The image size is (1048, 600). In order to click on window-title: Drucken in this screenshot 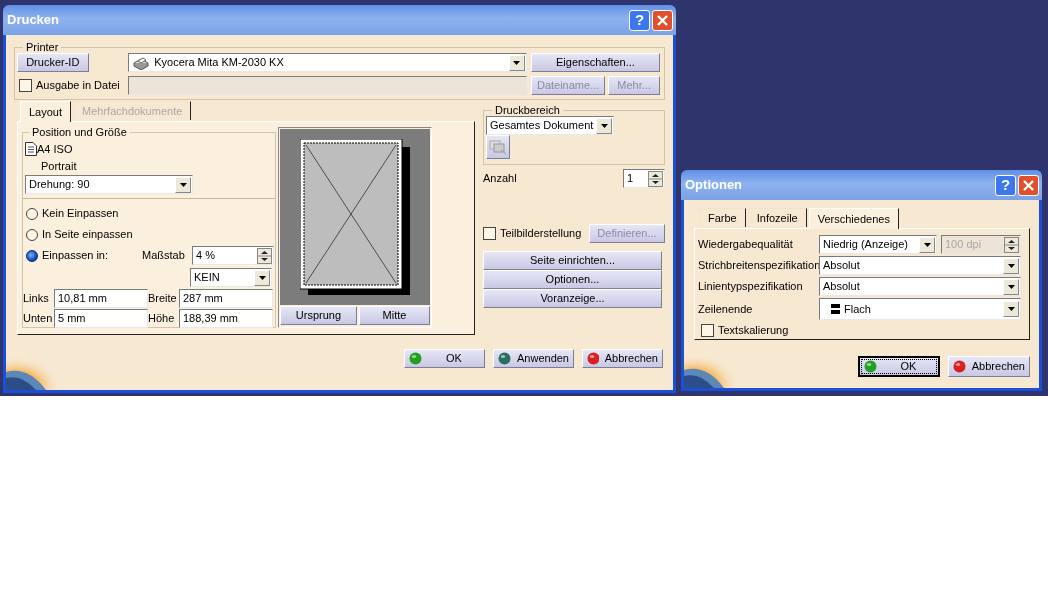, I will do `click(33, 20)`.